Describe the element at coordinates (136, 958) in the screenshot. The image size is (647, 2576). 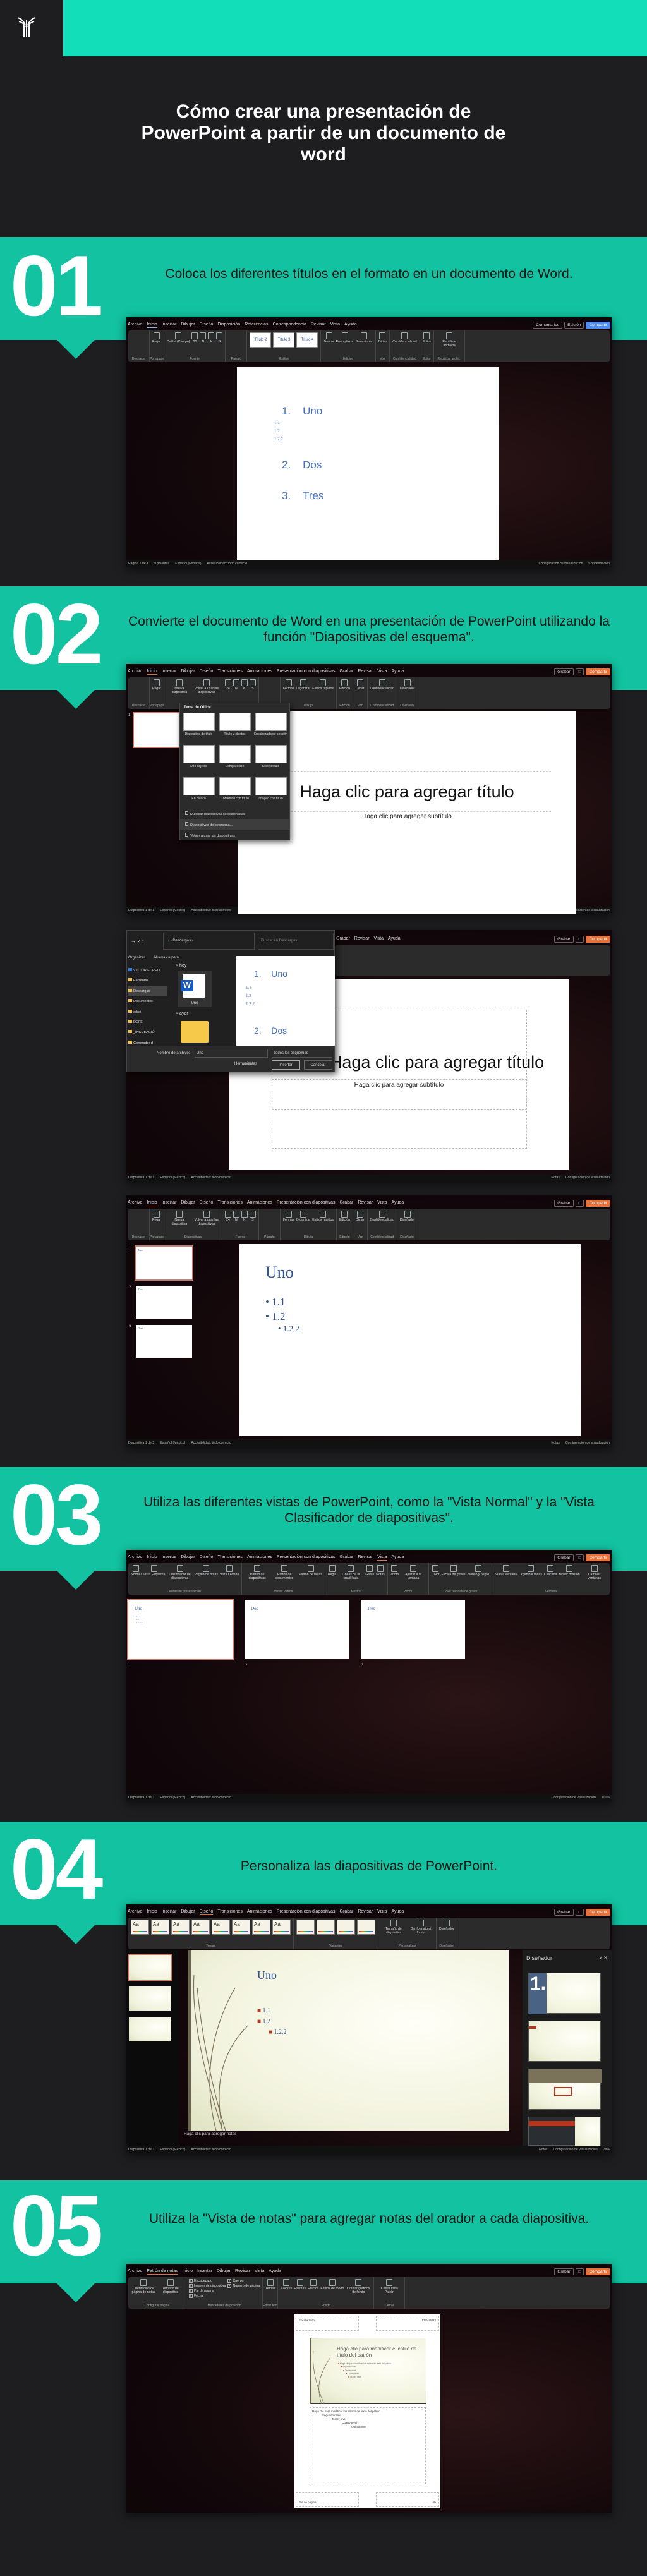
I see `organize-button: Organizar` at that location.